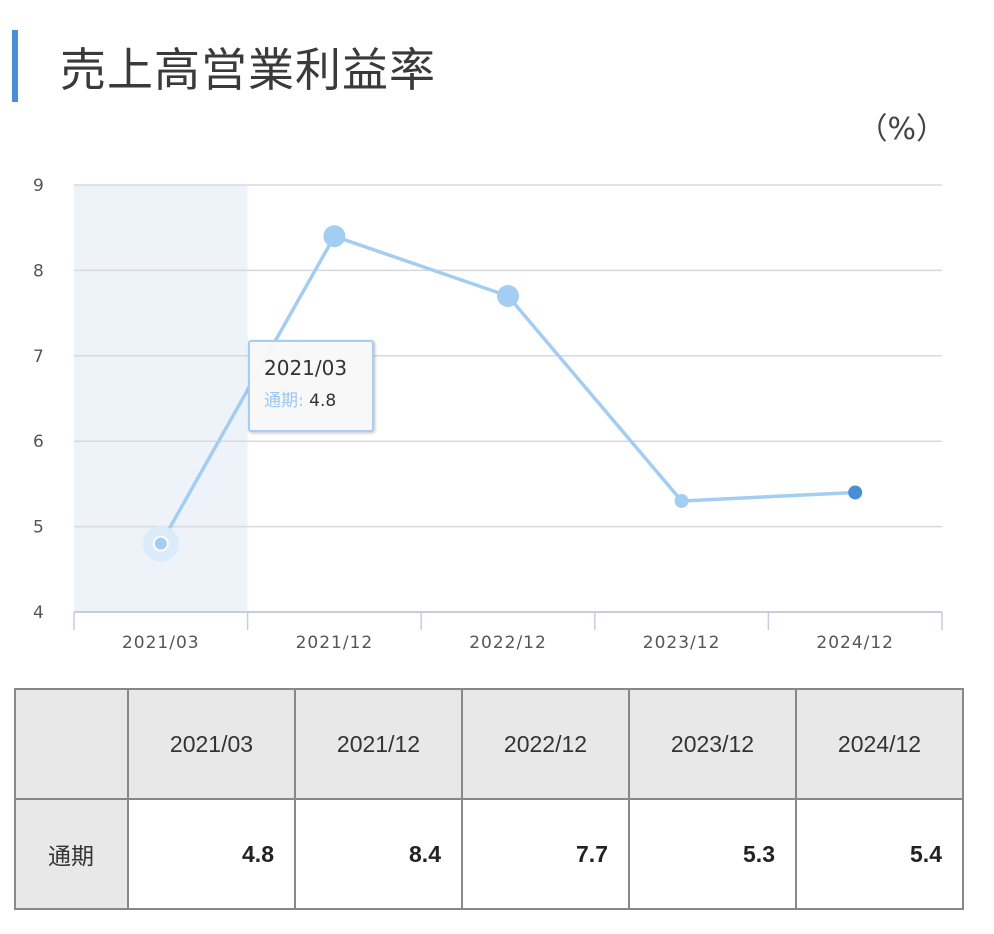 Image resolution: width=994 pixels, height=934 pixels. What do you see at coordinates (323, 401) in the screenshot?
I see `tooltip-value: 4.8` at bounding box center [323, 401].